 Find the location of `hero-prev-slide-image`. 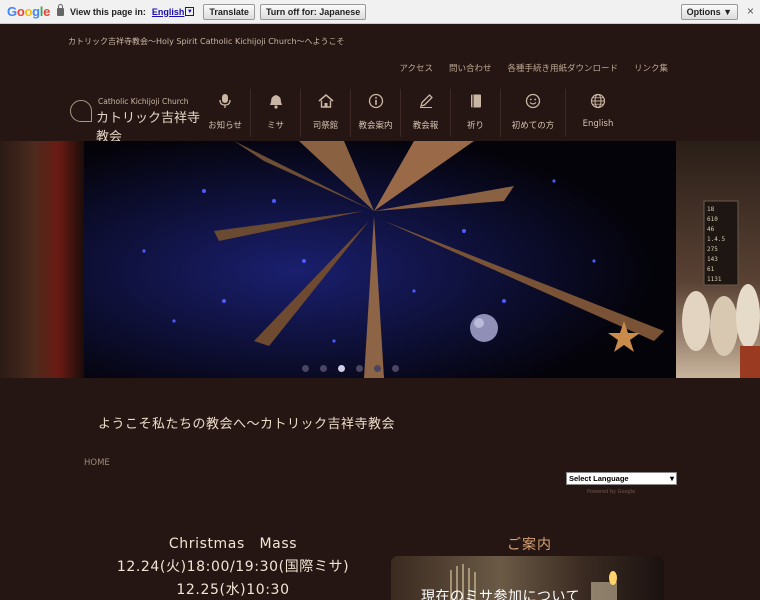

hero-prev-slide-image is located at coordinates (42, 259).